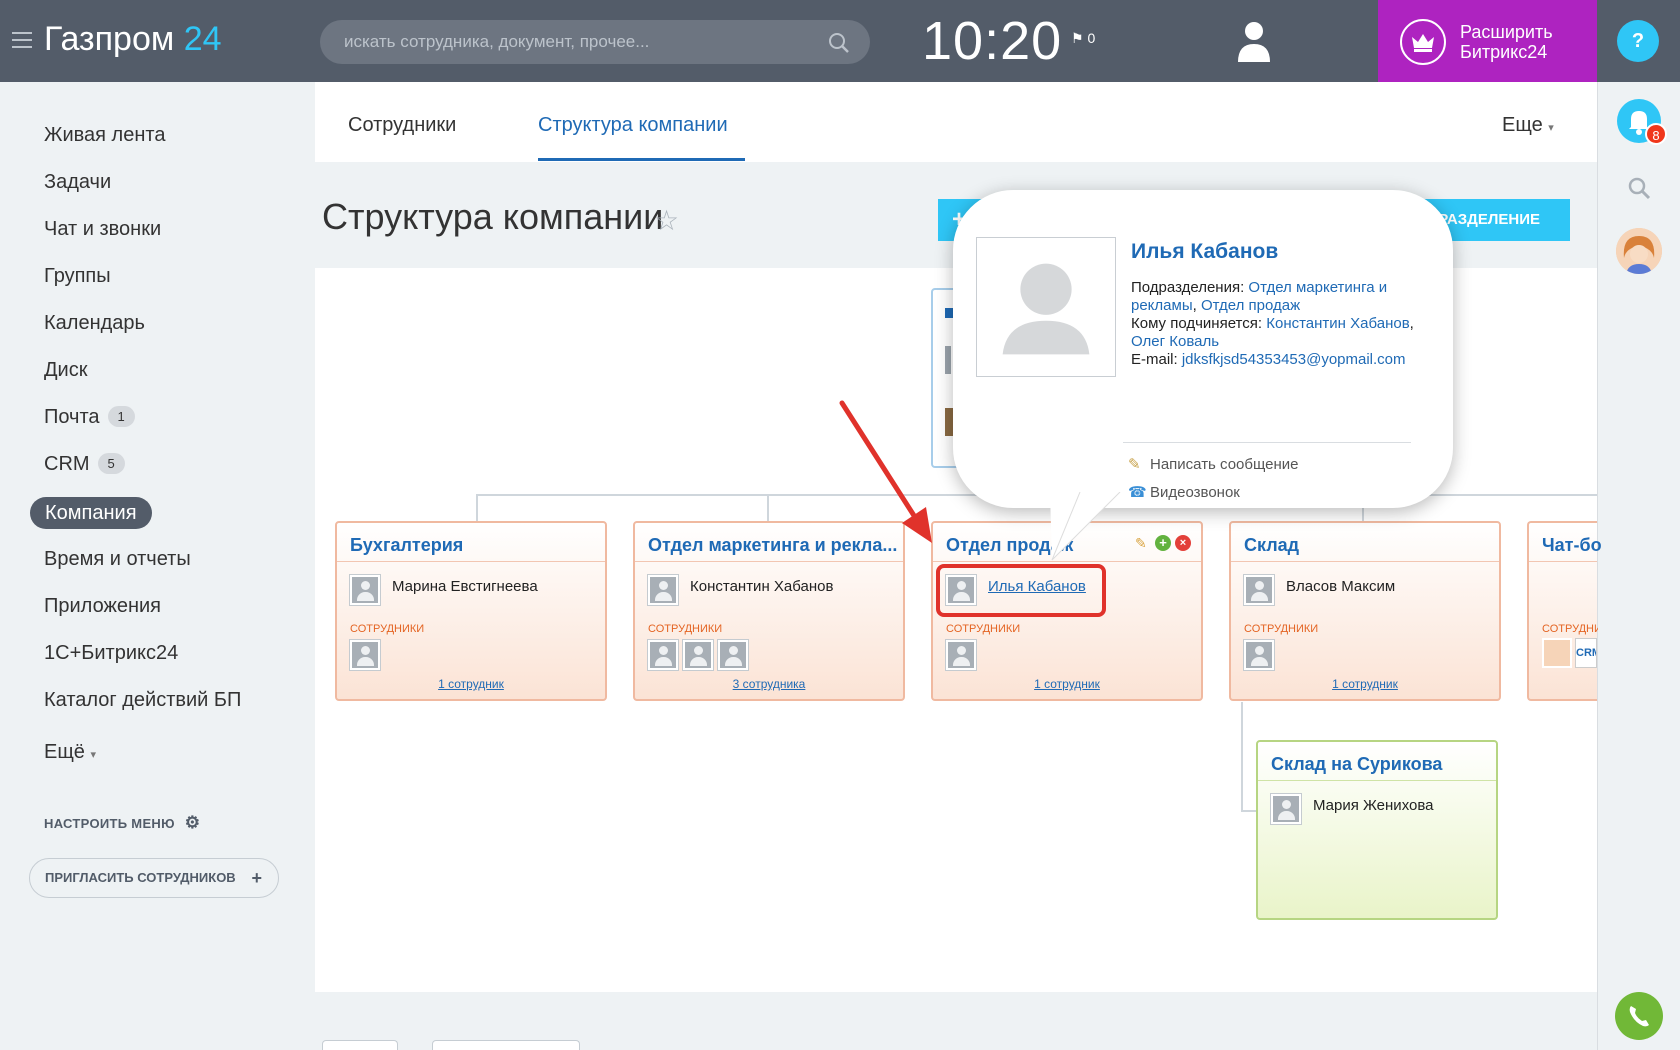 The height and width of the screenshot is (1050, 1680). What do you see at coordinates (1077, 38) in the screenshot?
I see `flag-icon: ⚑` at bounding box center [1077, 38].